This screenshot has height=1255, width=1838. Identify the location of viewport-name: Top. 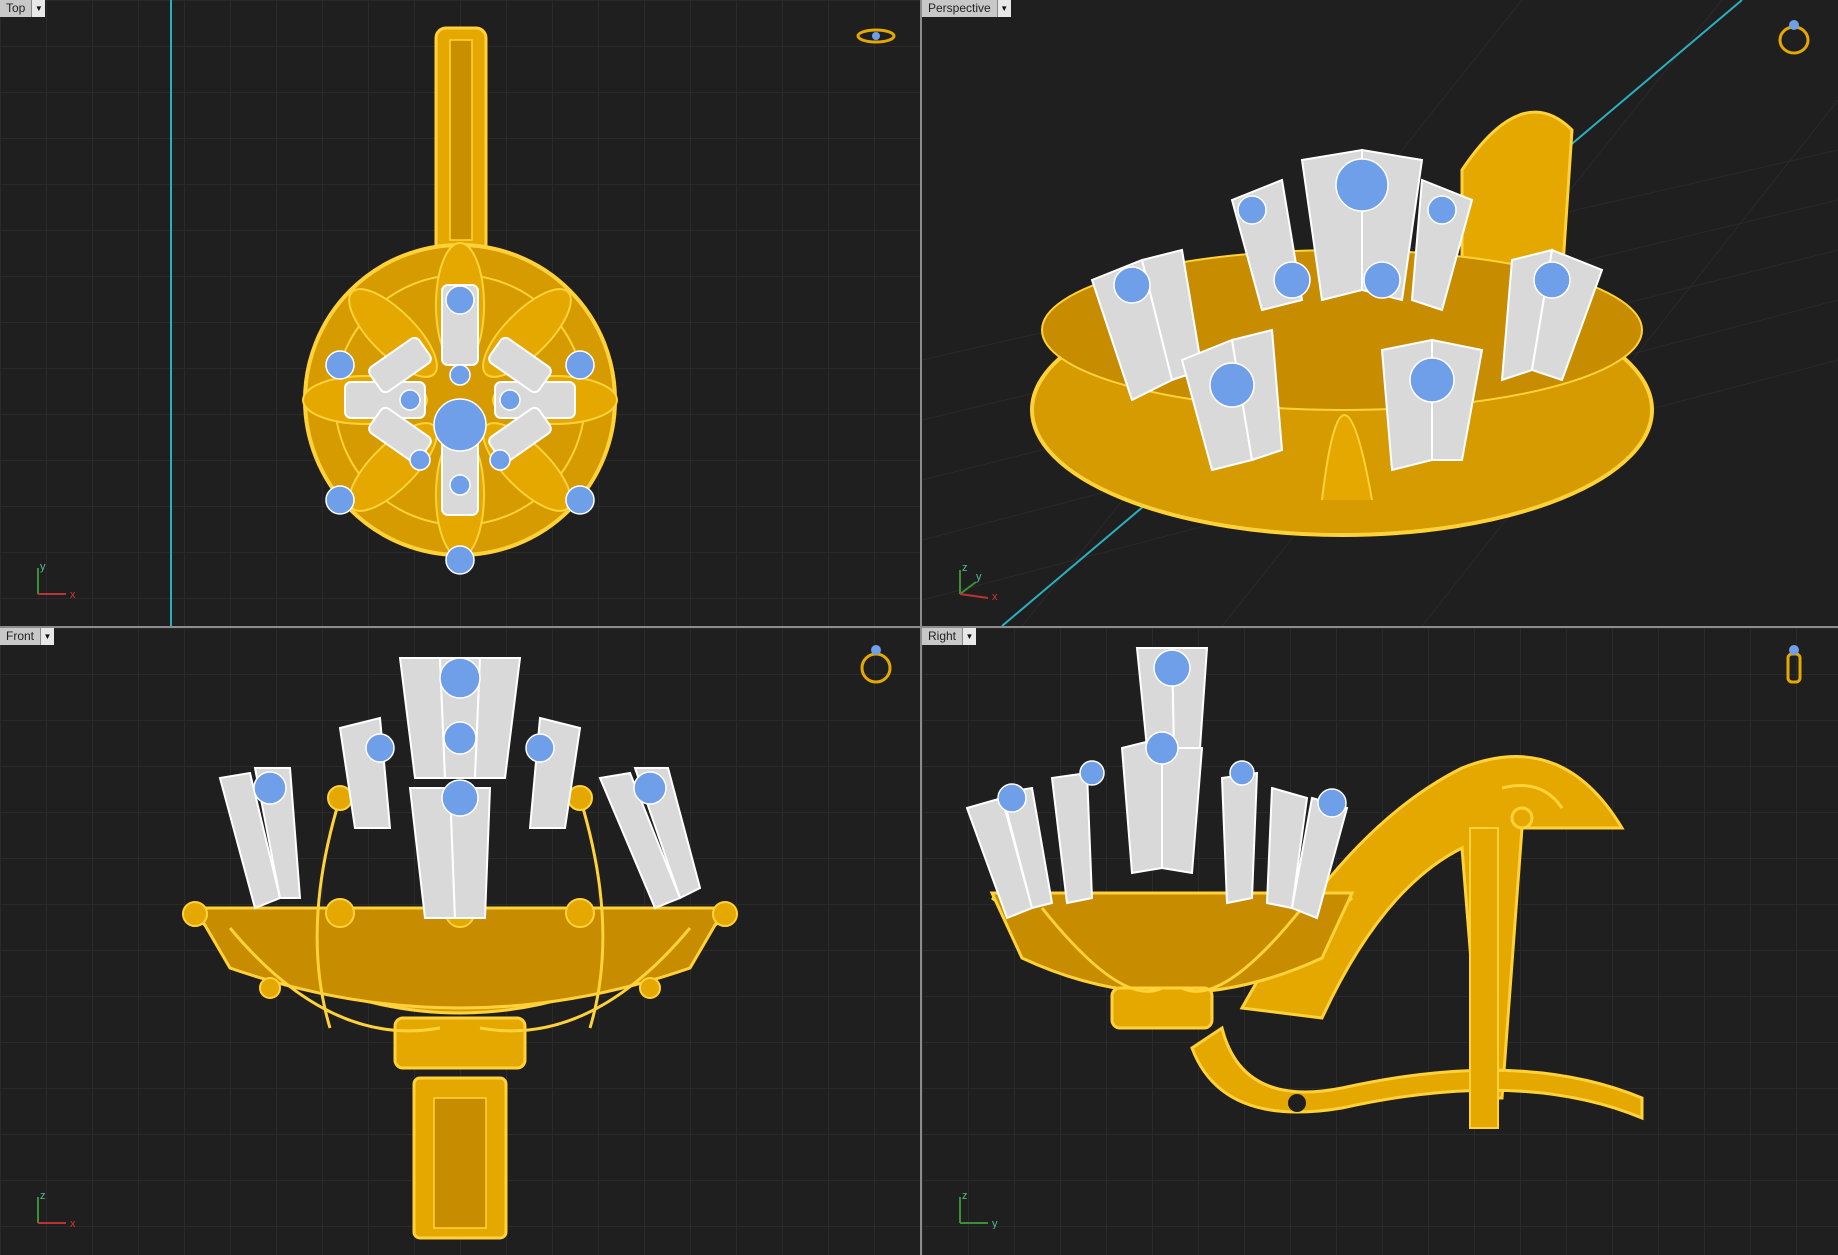
(16, 8).